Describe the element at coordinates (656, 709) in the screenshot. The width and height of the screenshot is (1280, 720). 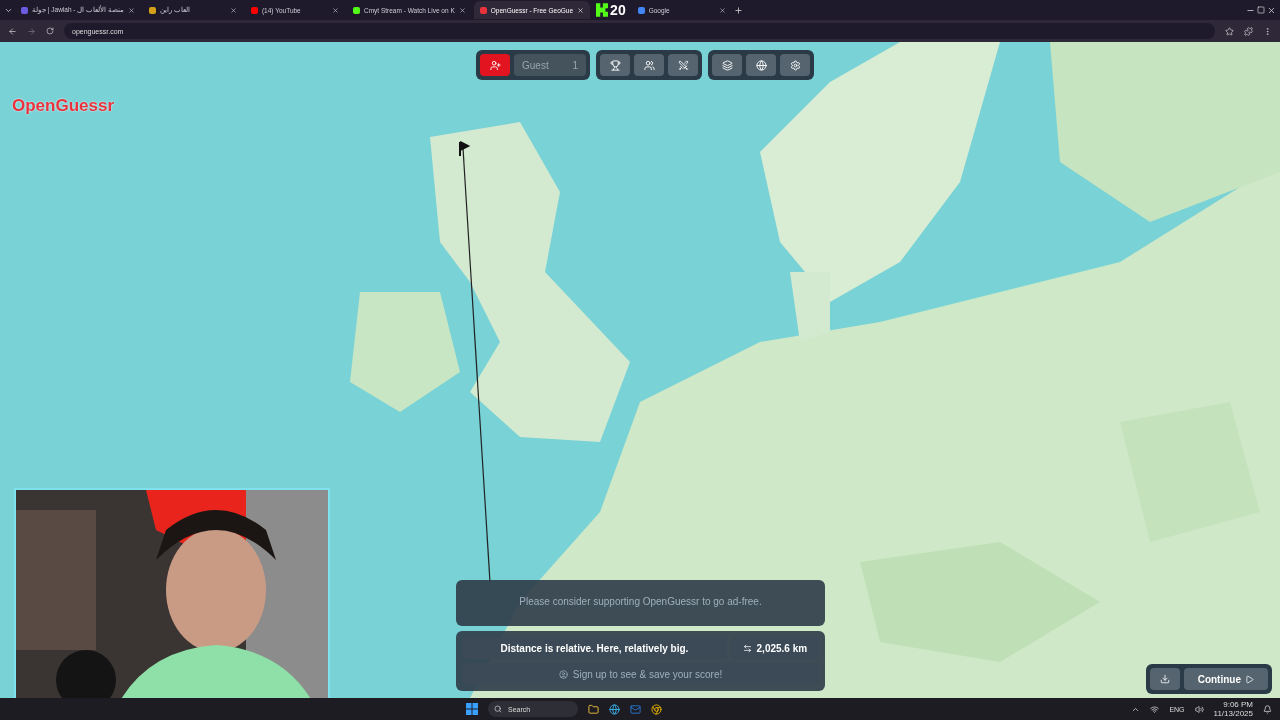
I see `chrome-icon` at that location.